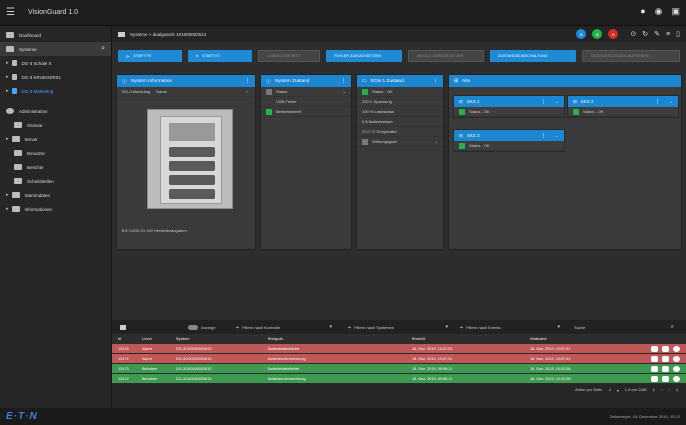 The height and width of the screenshot is (425, 686). Describe the element at coordinates (675, 11) in the screenshot. I see `grid-icon: ▣` at that location.